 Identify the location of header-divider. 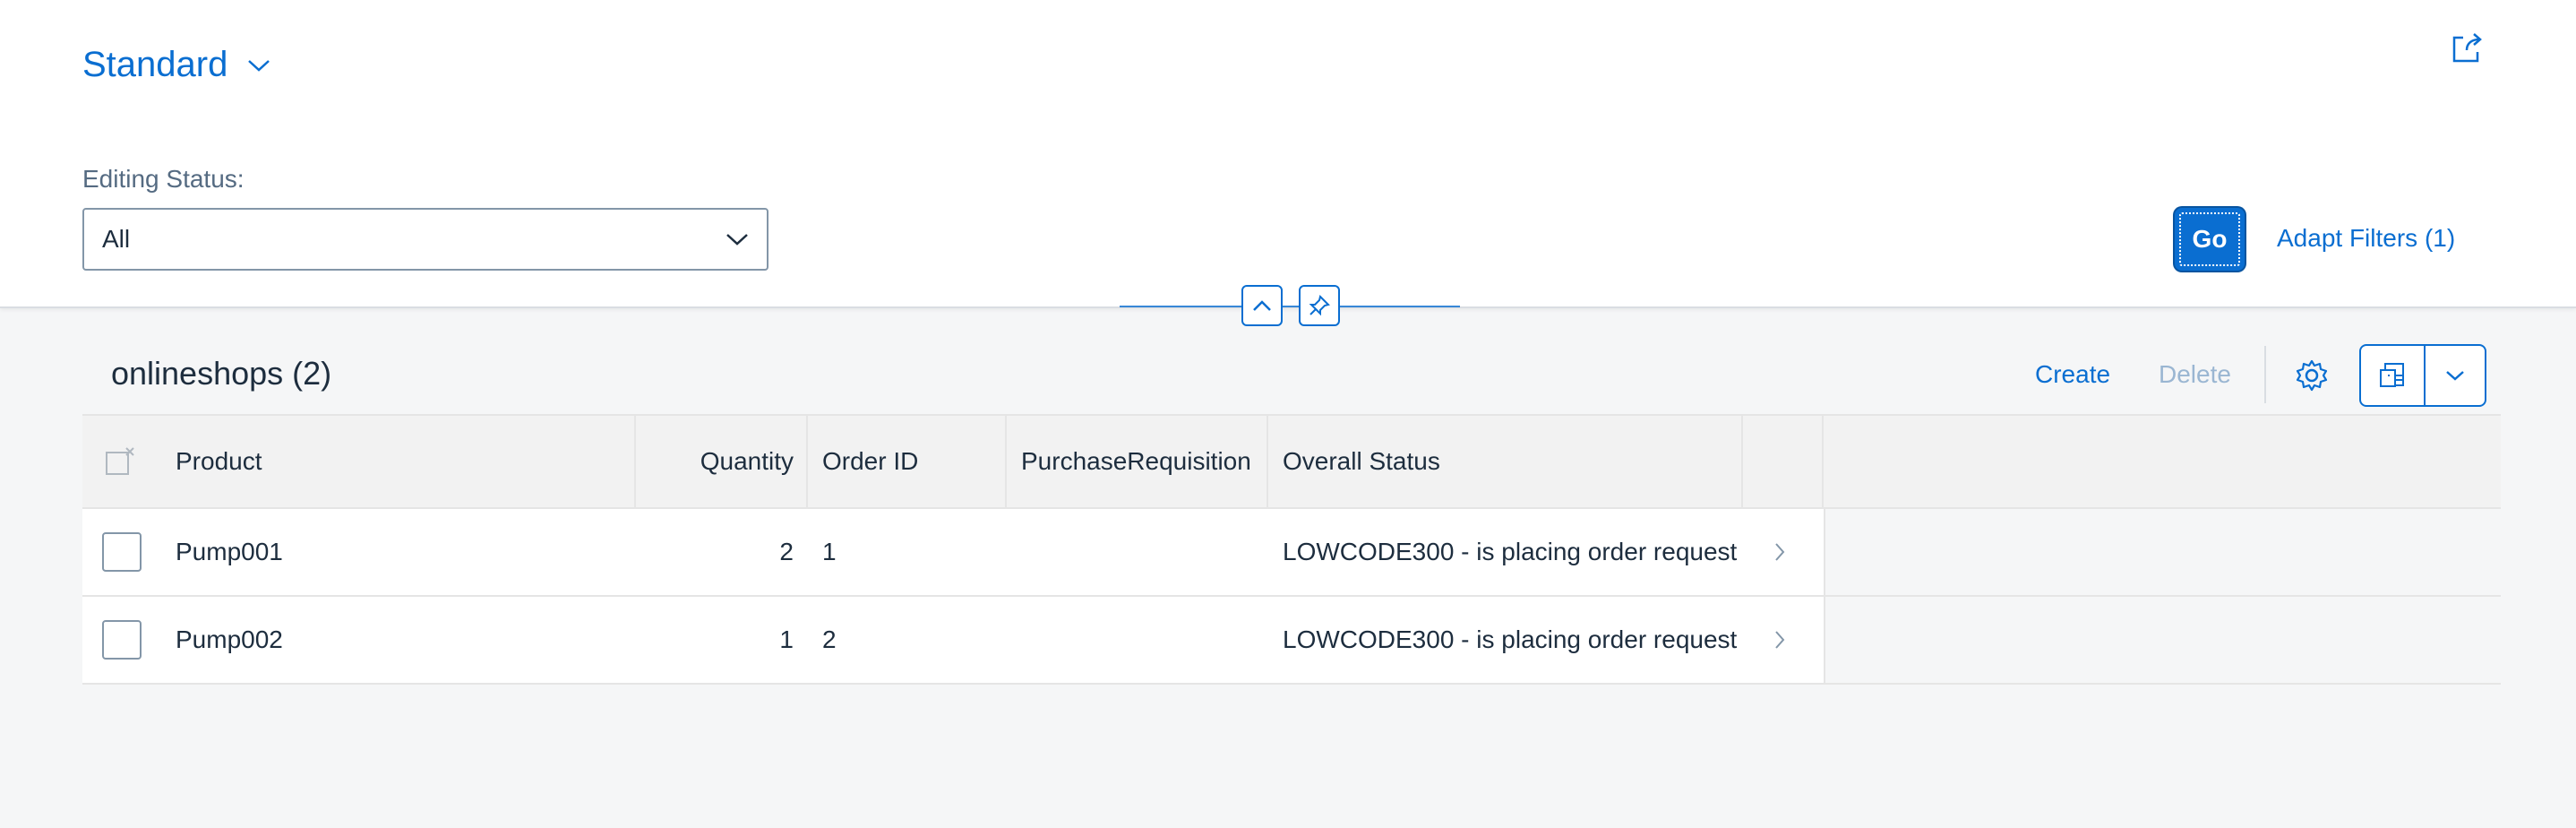
(1290, 306).